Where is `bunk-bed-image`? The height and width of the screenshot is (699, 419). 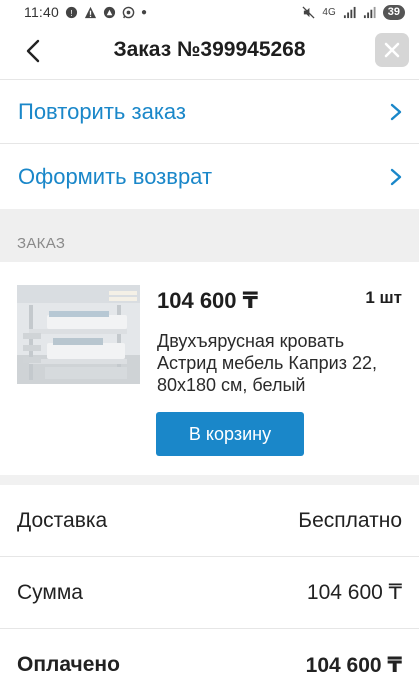
bunk-bed-image is located at coordinates (78, 334).